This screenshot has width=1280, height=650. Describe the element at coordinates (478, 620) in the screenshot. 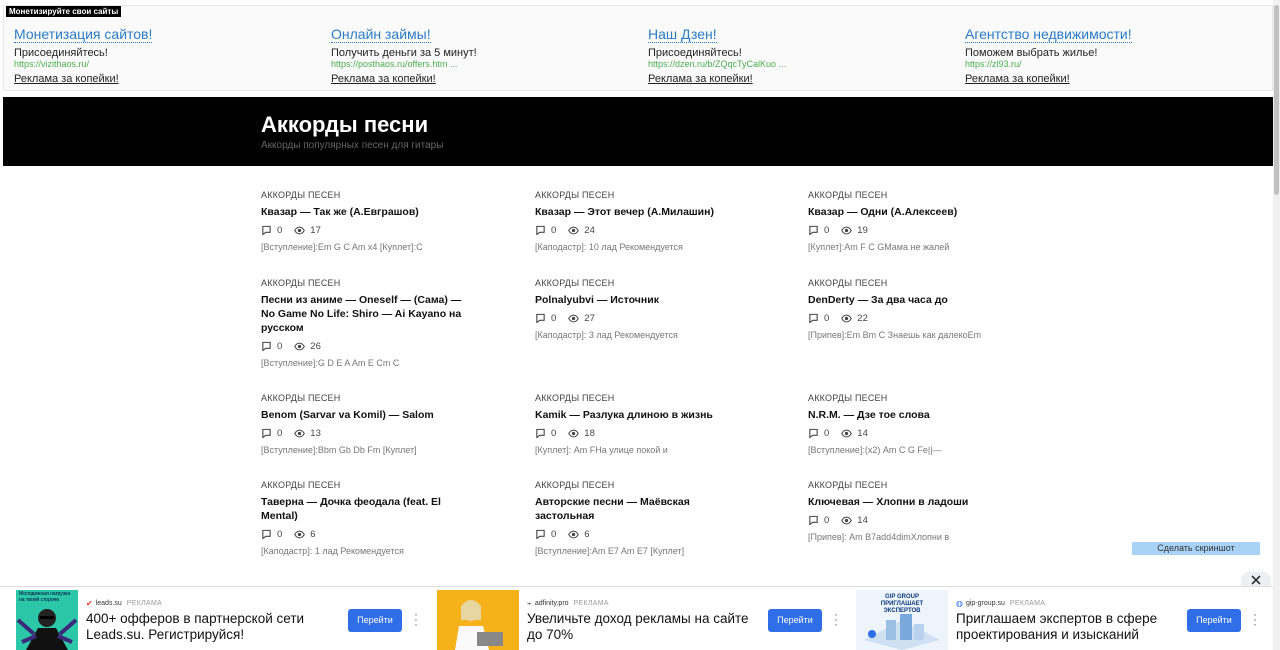

I see `ad-image` at that location.